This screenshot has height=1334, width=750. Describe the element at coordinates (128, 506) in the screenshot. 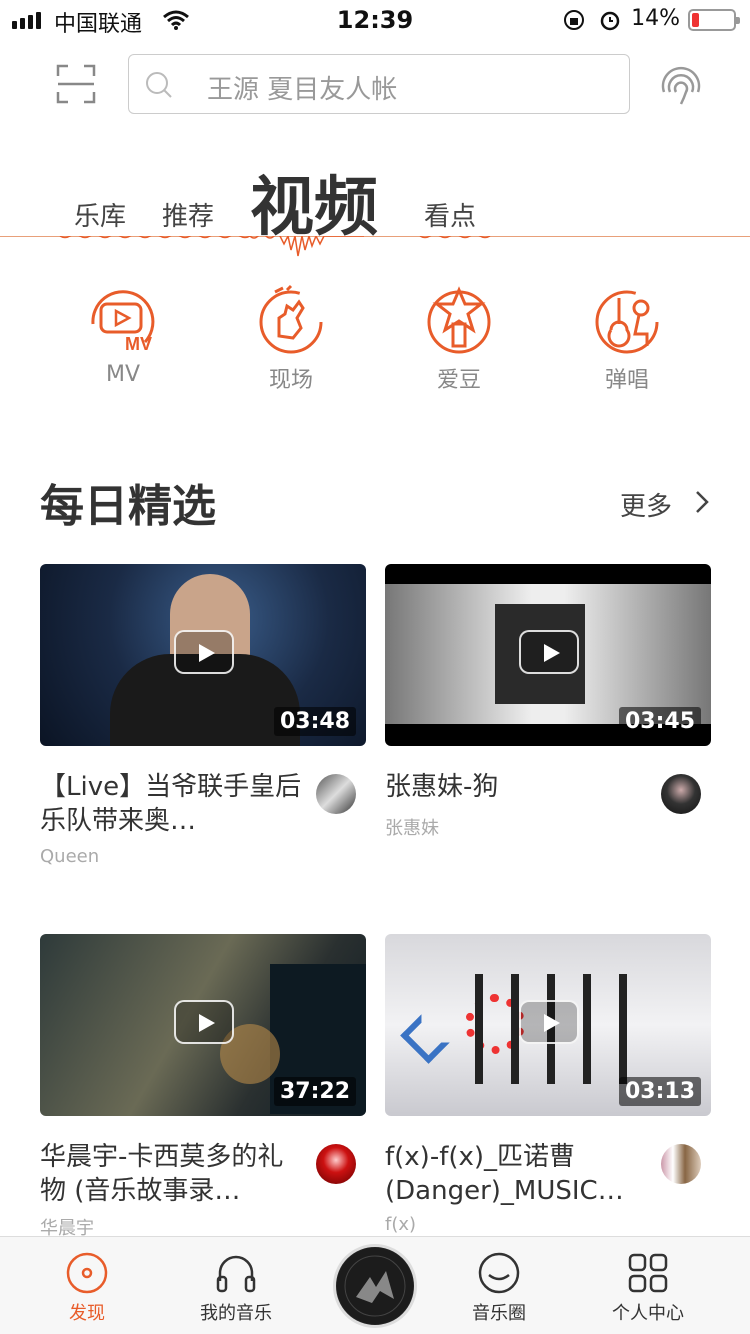

I see `section-title: 每日精选` at that location.